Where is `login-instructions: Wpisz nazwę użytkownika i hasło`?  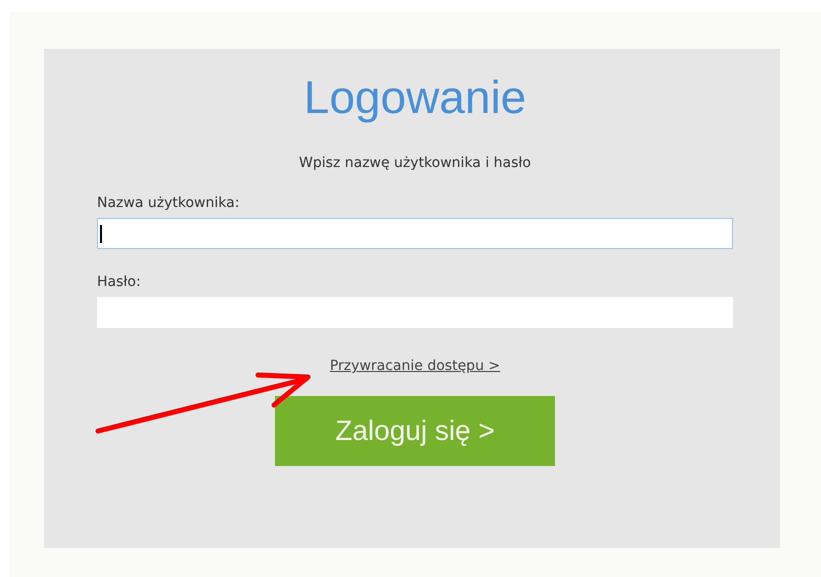
login-instructions: Wpisz nazwę użytkownika i hasło is located at coordinates (415, 163).